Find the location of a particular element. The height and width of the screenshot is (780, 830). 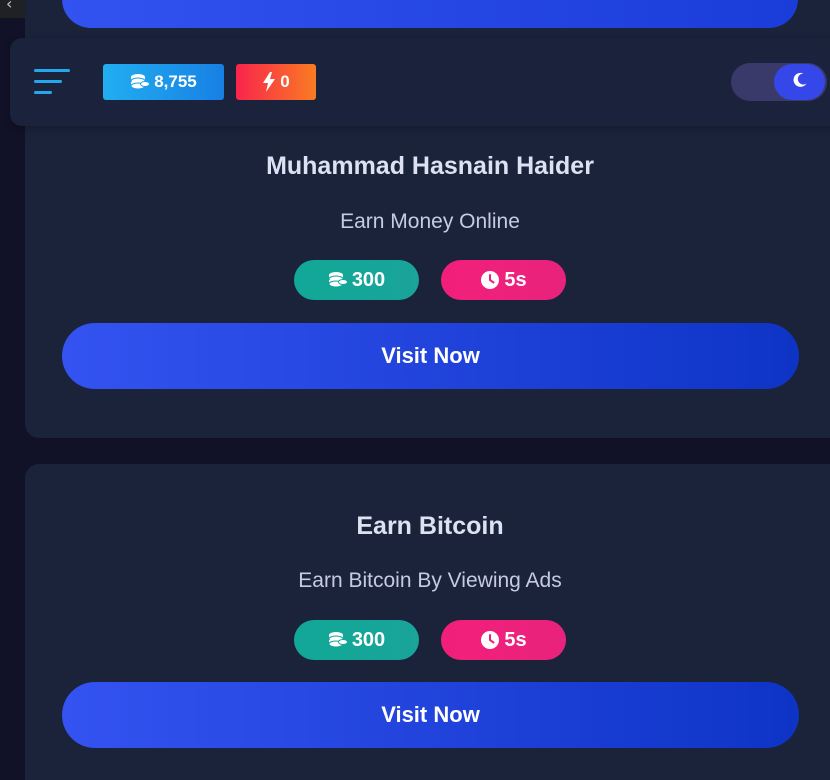

offer-title: Muhammad Hasnain Haider is located at coordinates (430, 166).